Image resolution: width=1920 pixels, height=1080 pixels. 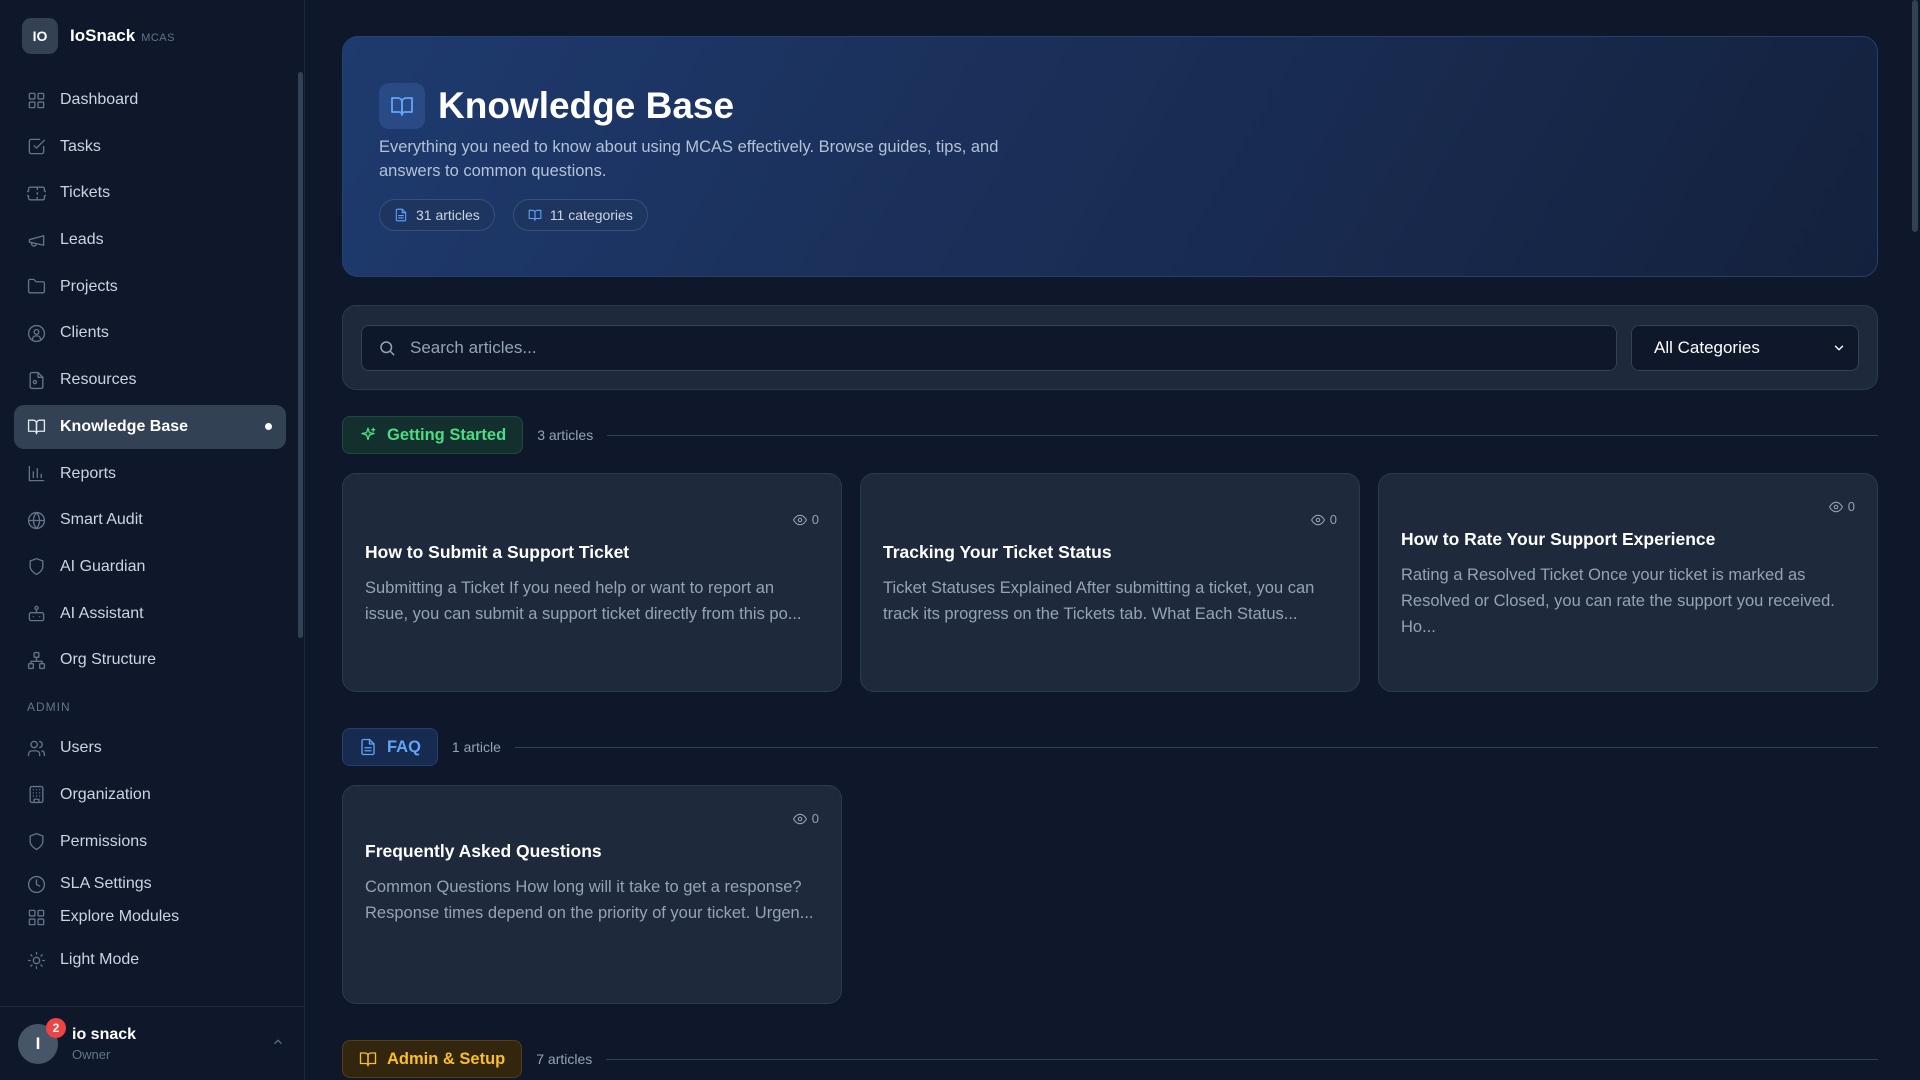 I want to click on hero-stats: 31 articles 11 categories, so click(x=513, y=215).